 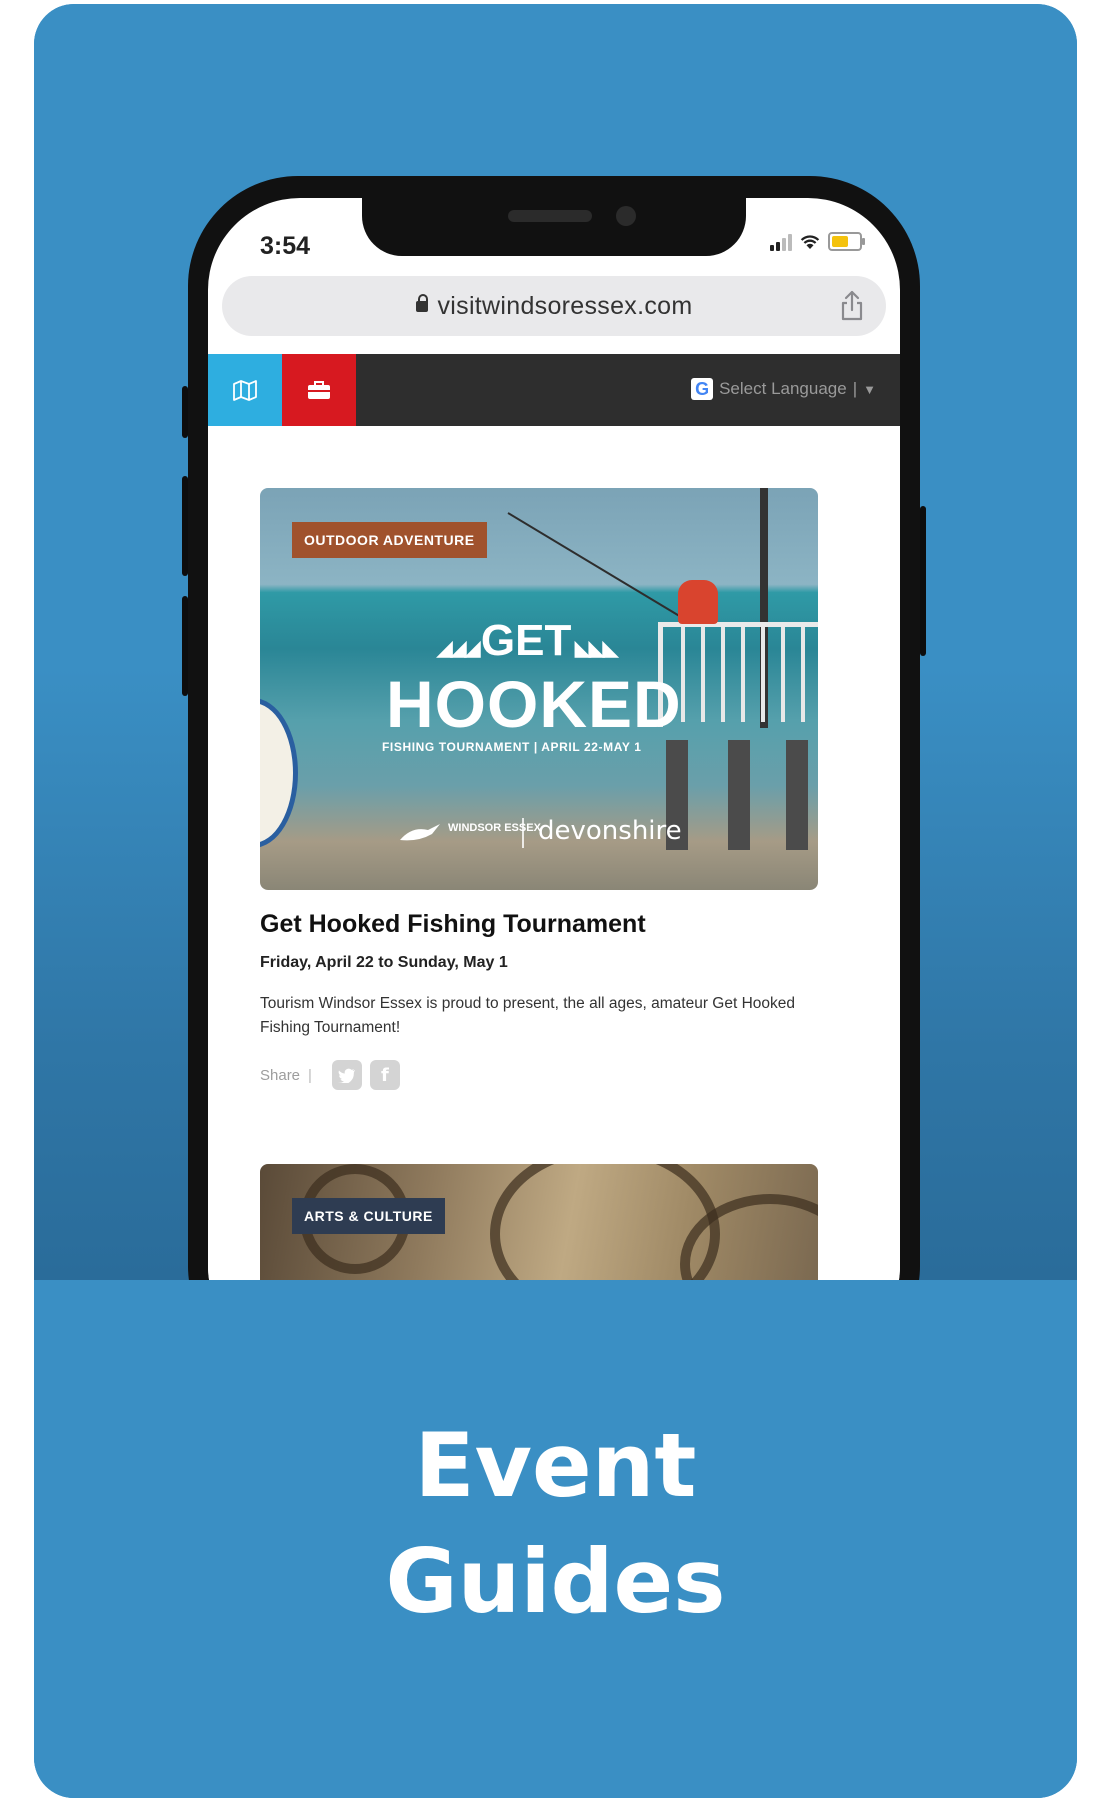 What do you see at coordinates (389, 540) in the screenshot?
I see `category-tag-outdoor-adventure: OUTDOOR ADVENTURE` at bounding box center [389, 540].